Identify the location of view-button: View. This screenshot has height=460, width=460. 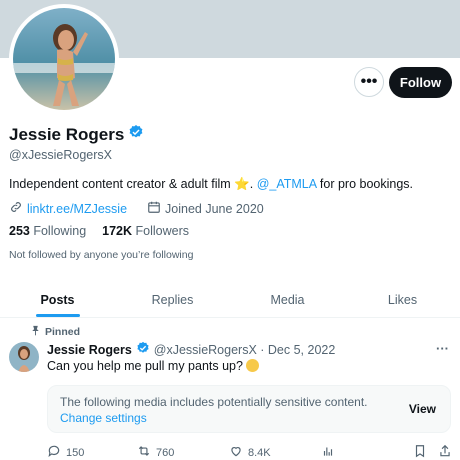
(422, 409).